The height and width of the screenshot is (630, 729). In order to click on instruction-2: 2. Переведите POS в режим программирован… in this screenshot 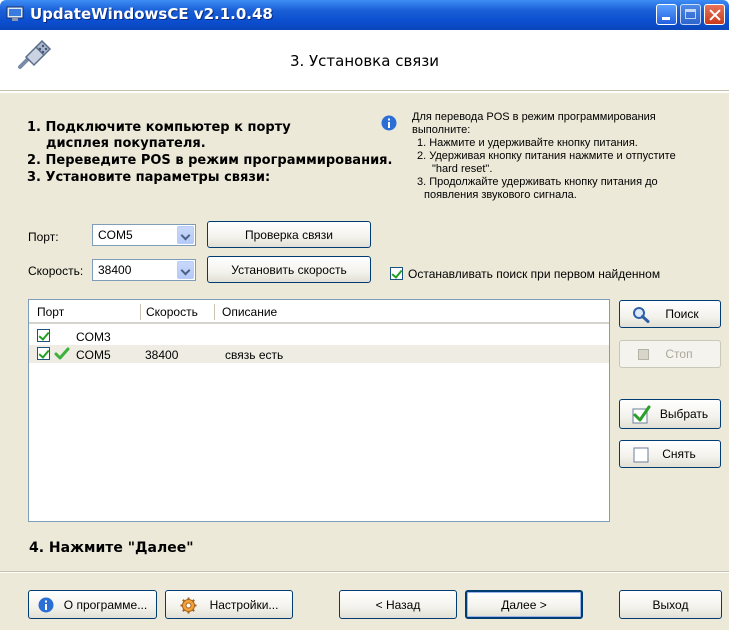, I will do `click(210, 160)`.